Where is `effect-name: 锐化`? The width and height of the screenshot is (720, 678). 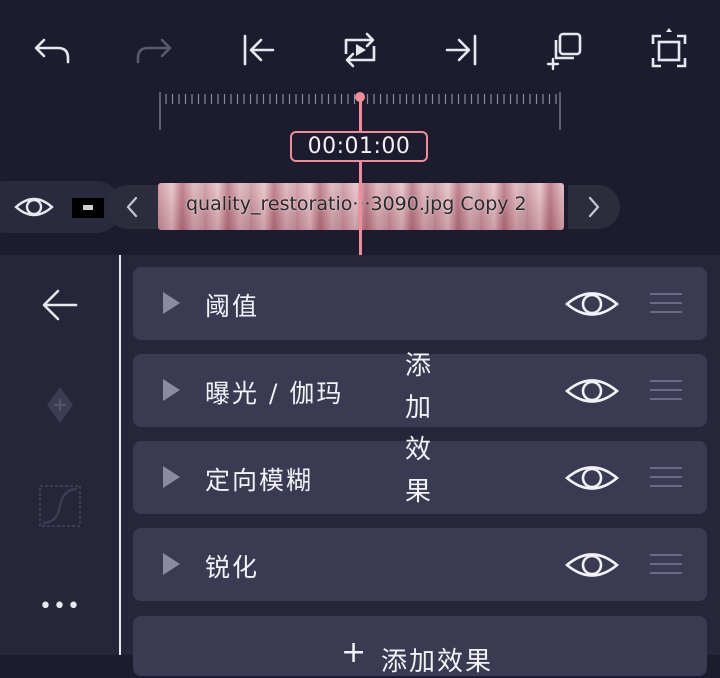
effect-name: 锐化 is located at coordinates (232, 567).